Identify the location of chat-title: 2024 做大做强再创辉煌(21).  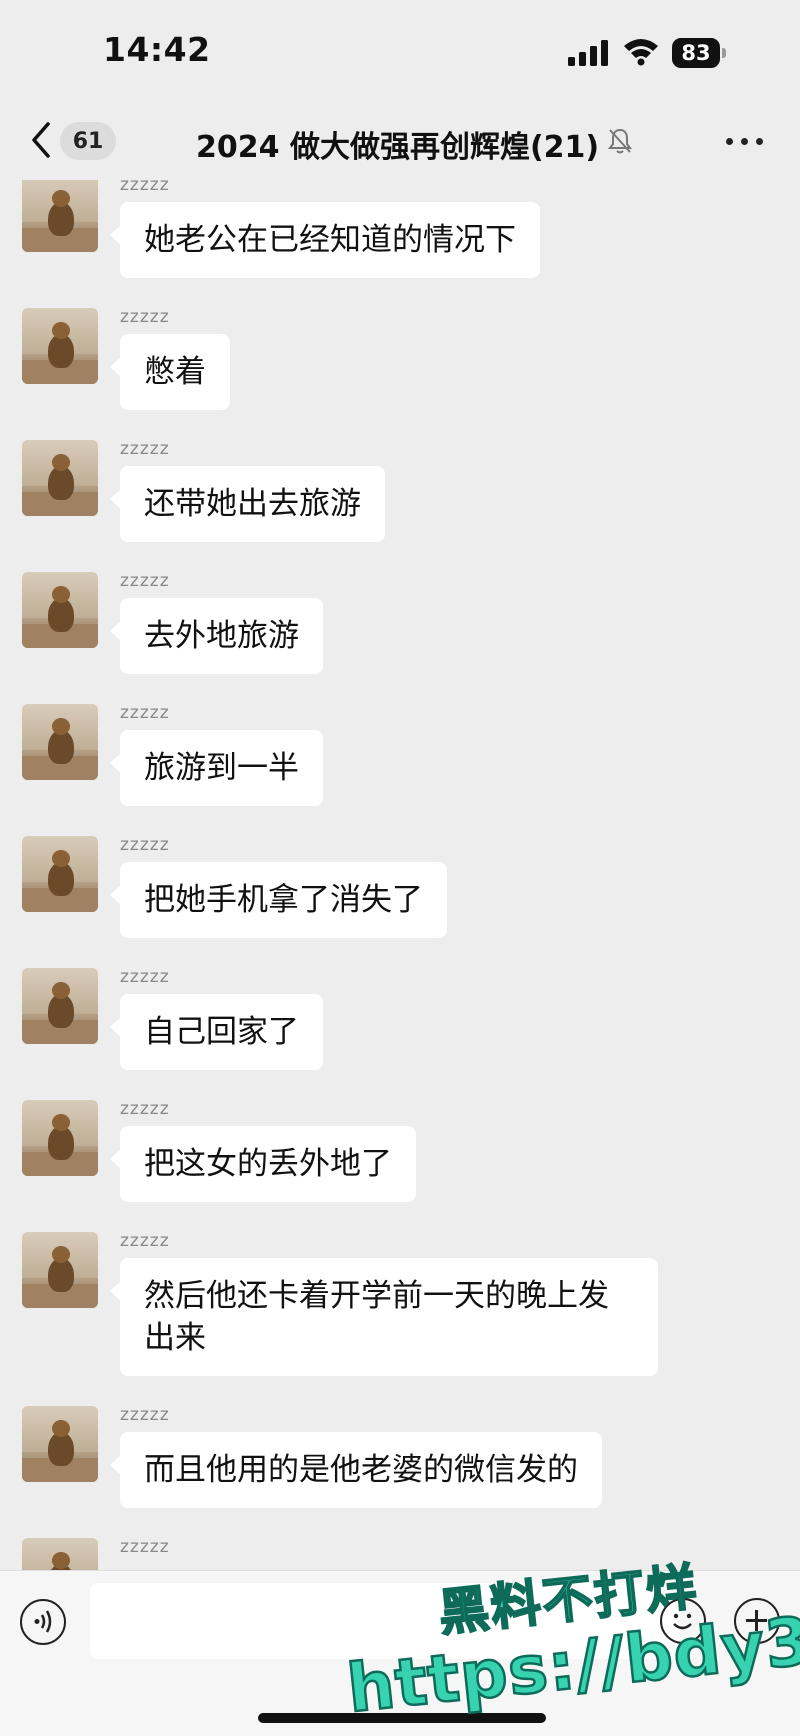
(397, 144).